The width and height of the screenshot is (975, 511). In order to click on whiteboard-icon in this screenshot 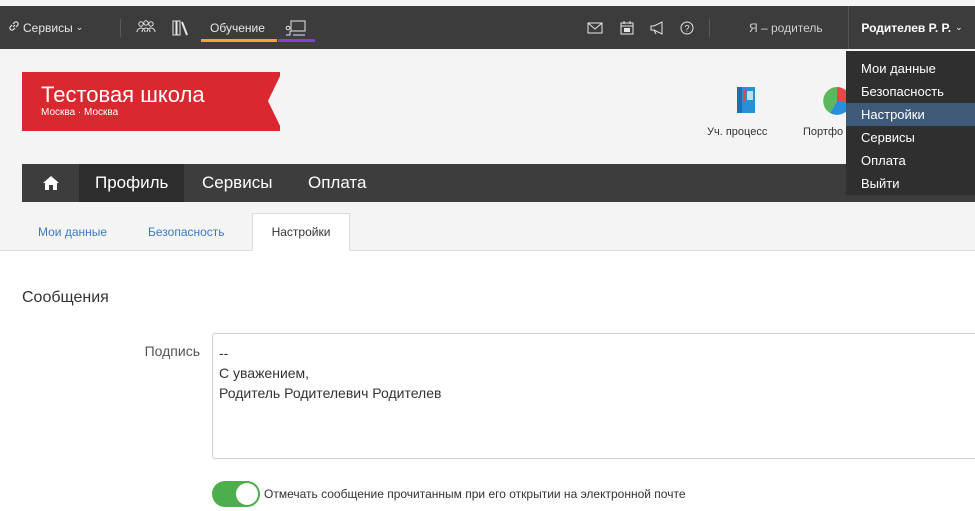, I will do `click(296, 27)`.